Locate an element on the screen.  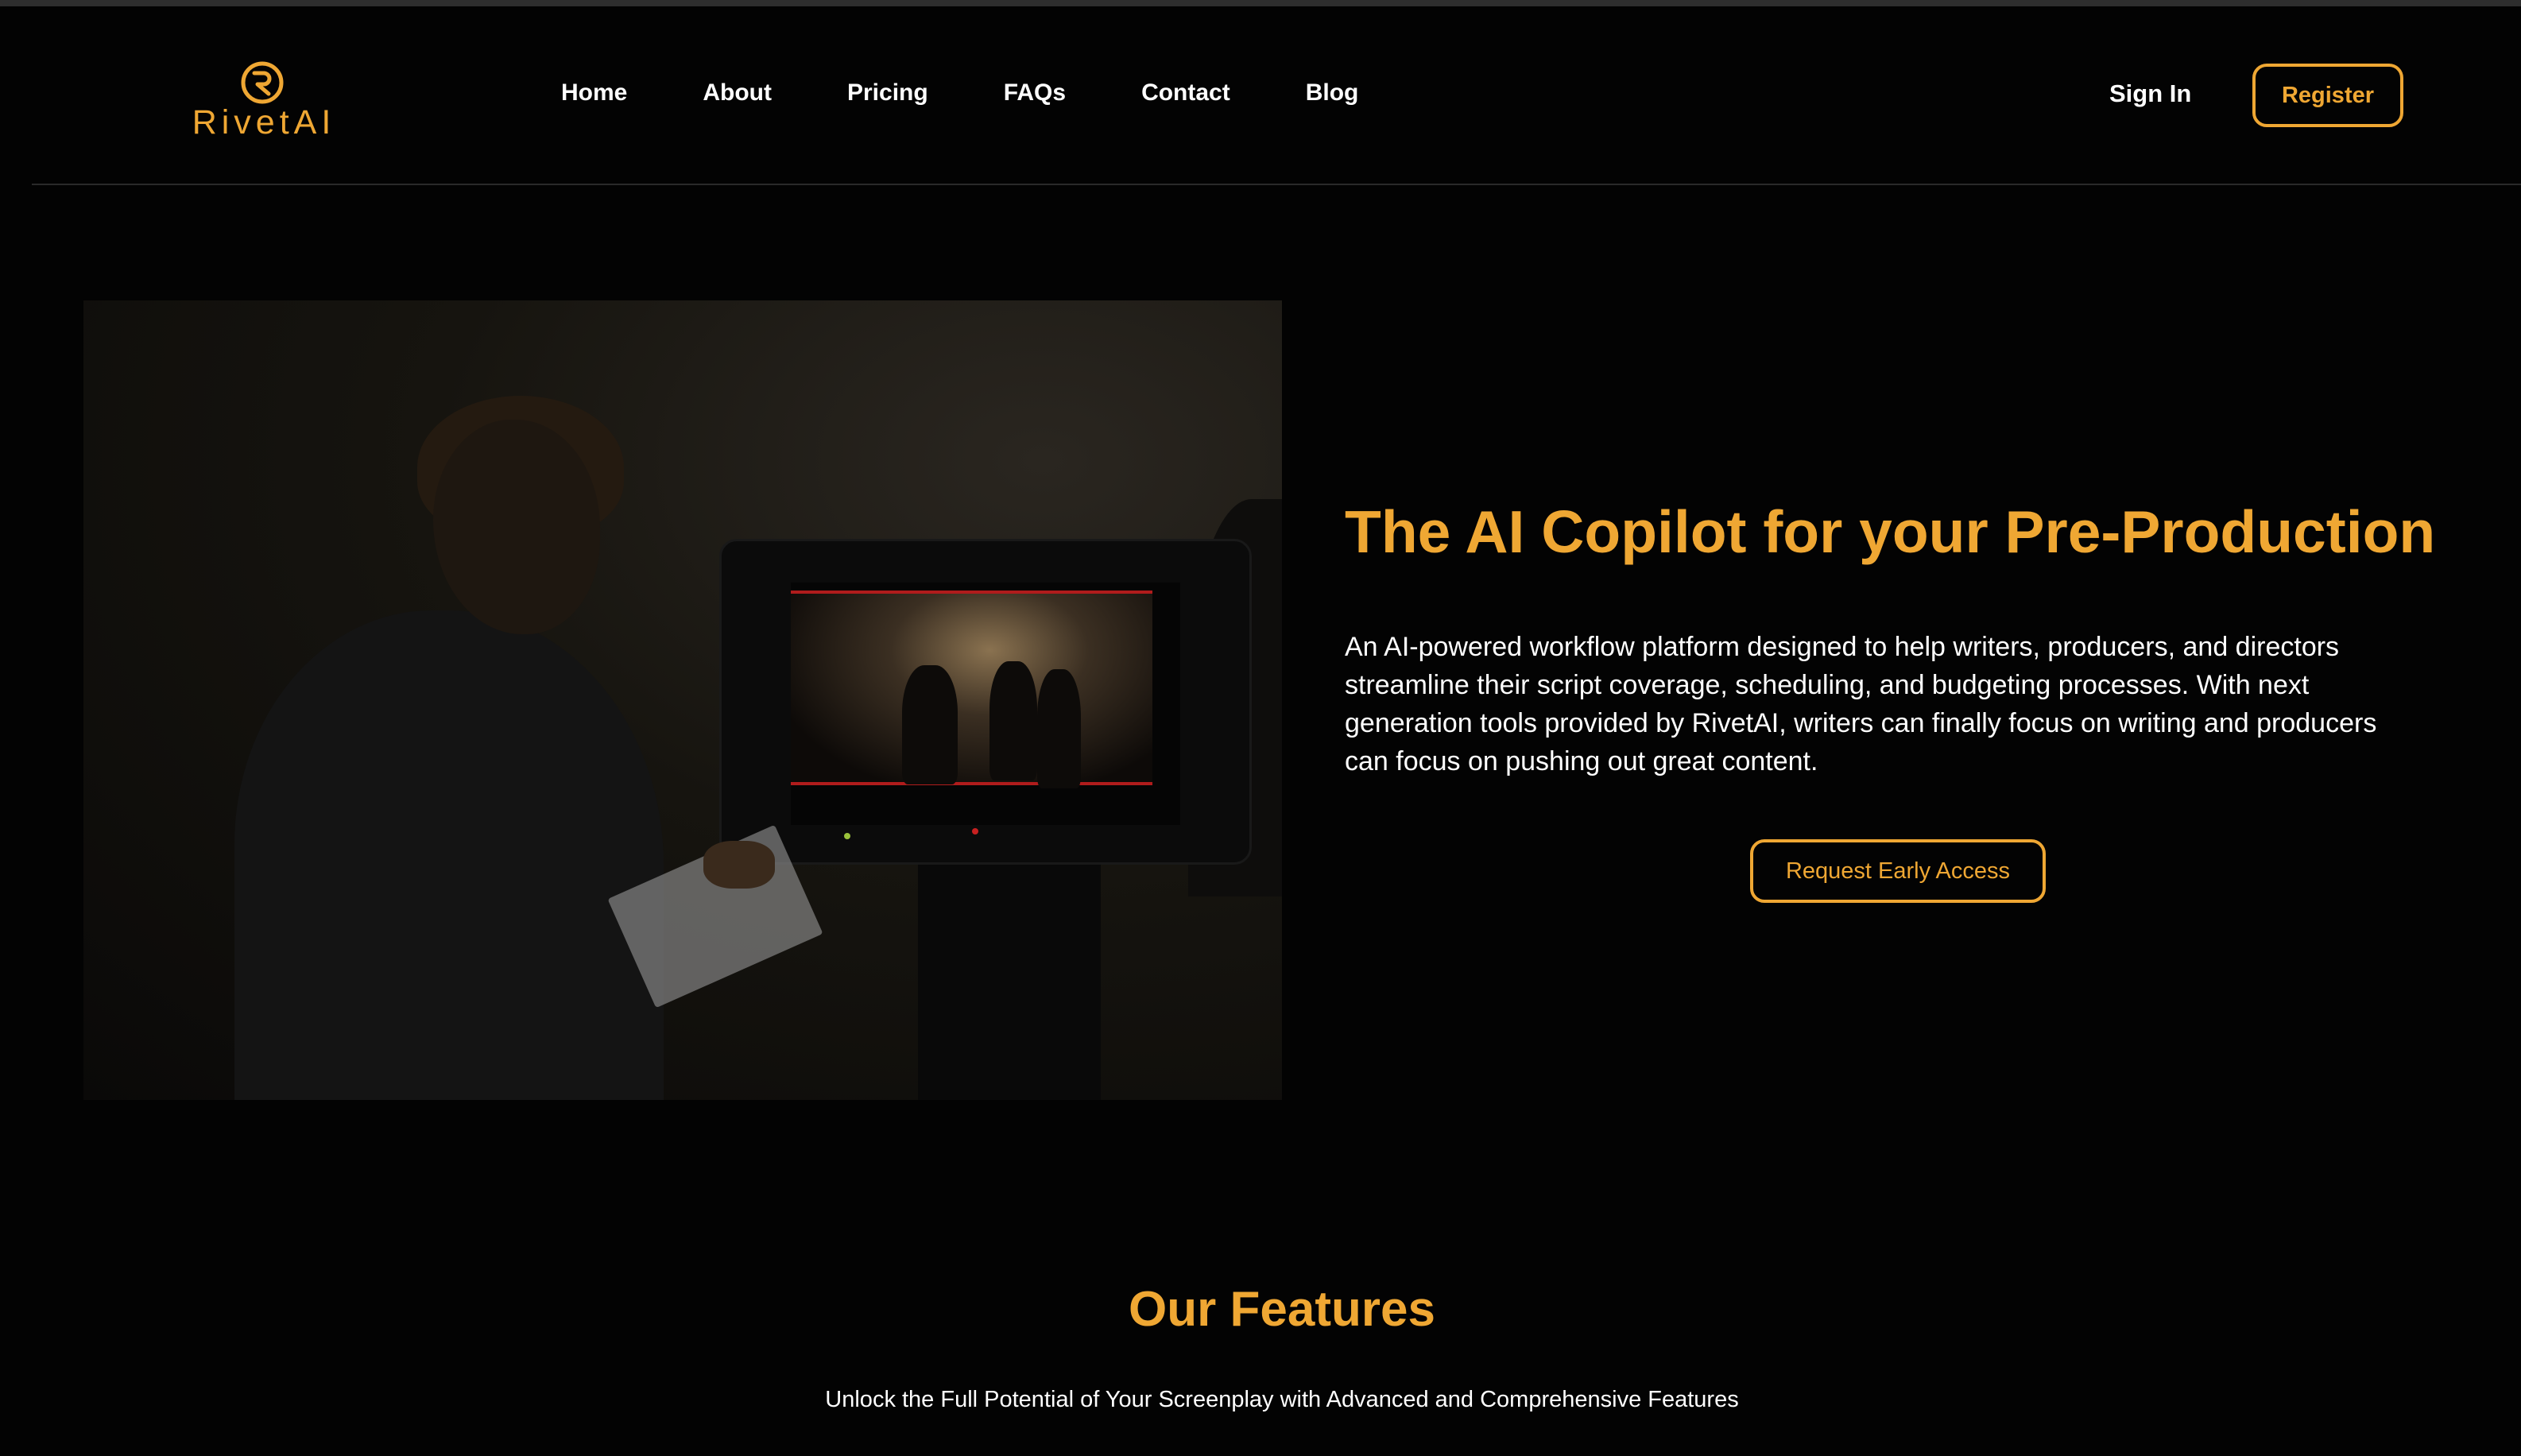
hero-title: The AI Copilot for your Pre-Production is located at coordinates (1890, 531).